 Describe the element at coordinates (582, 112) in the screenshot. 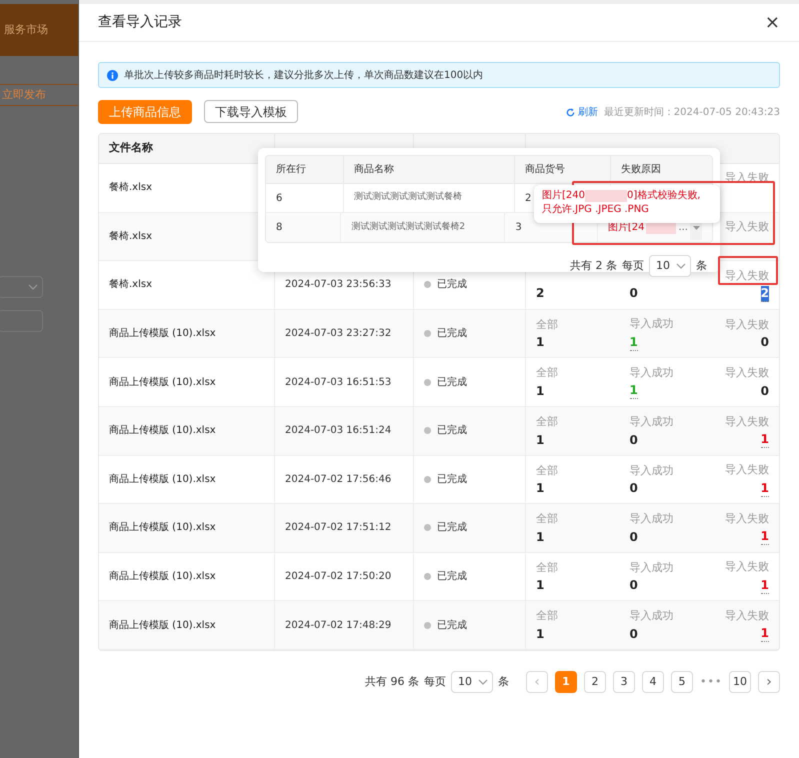

I see `refresh-link: 刷新` at that location.